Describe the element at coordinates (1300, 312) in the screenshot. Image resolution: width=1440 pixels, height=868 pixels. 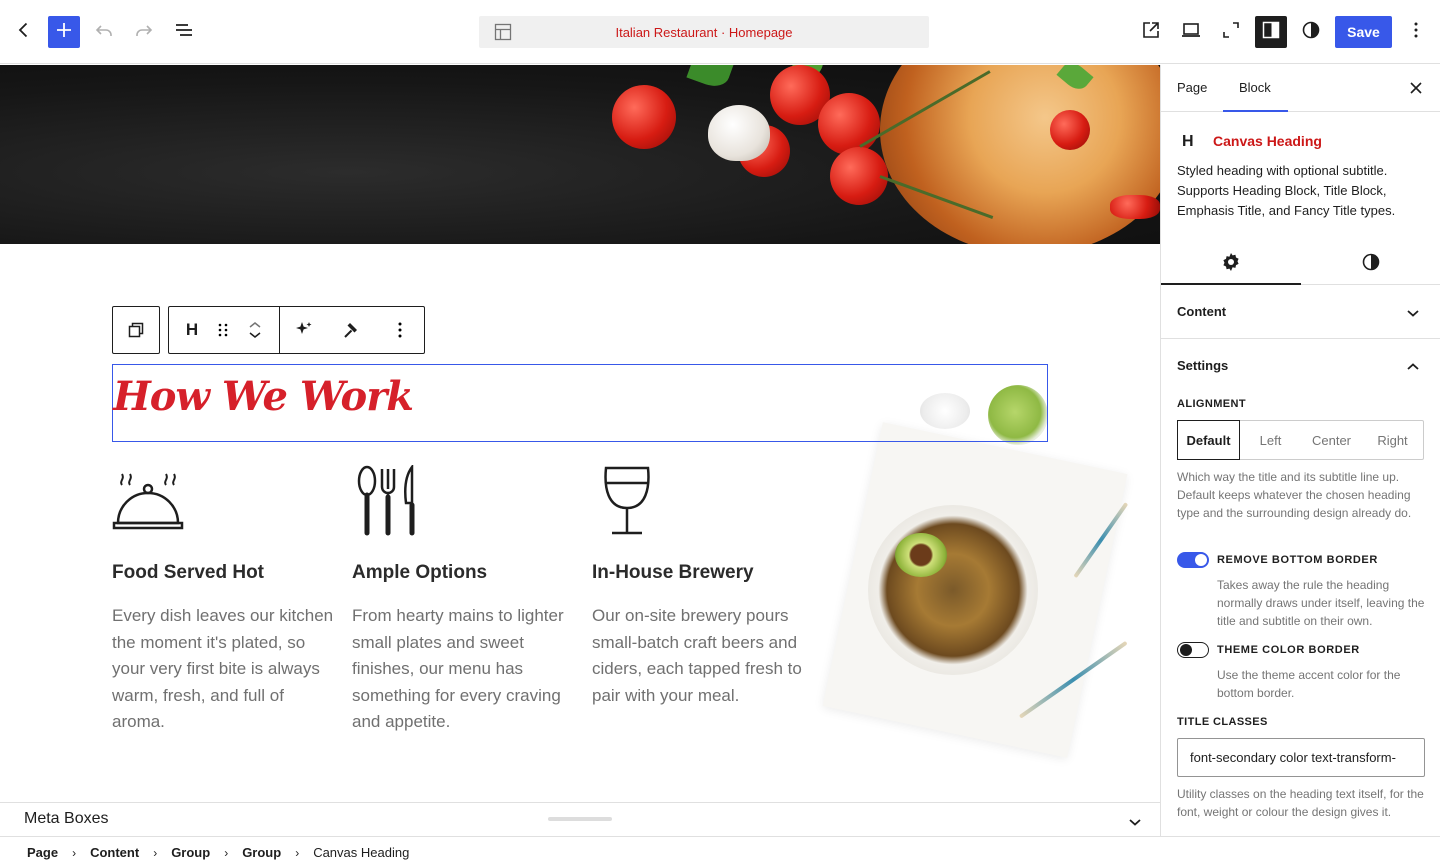
I see `content-panel-toggle: Content` at that location.